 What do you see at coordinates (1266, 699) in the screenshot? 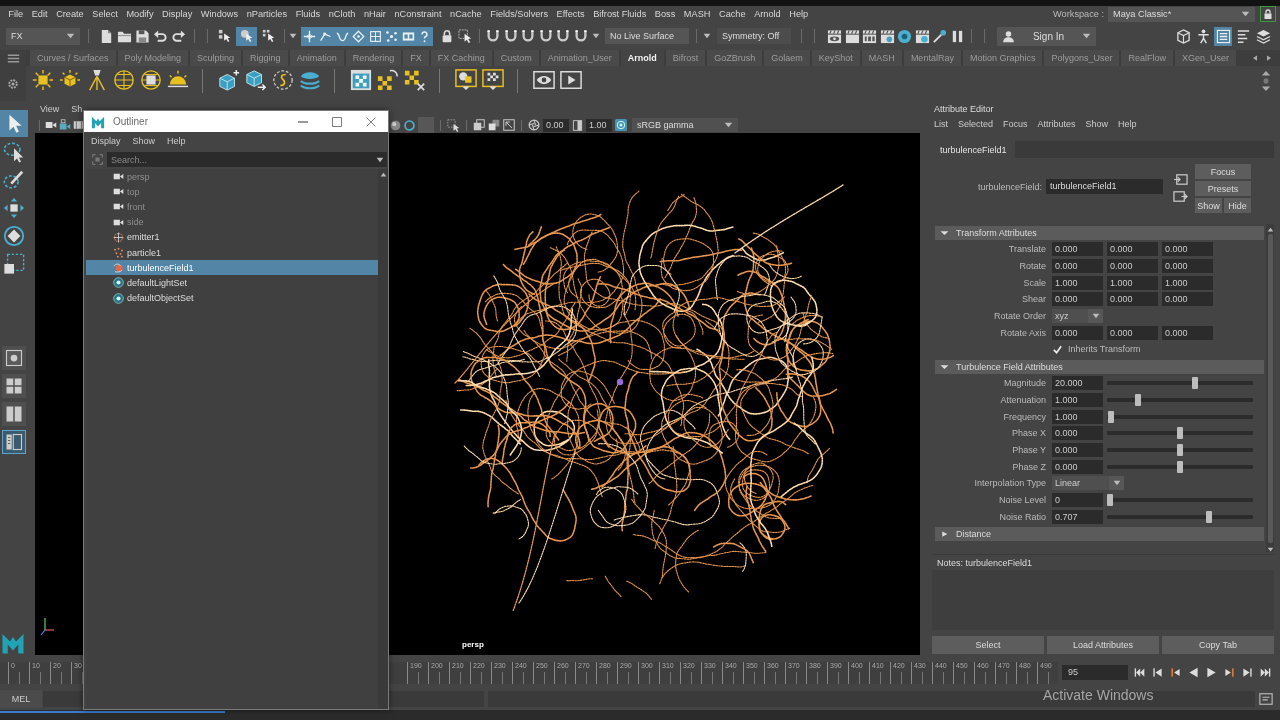
I see `script-editor-icon` at bounding box center [1266, 699].